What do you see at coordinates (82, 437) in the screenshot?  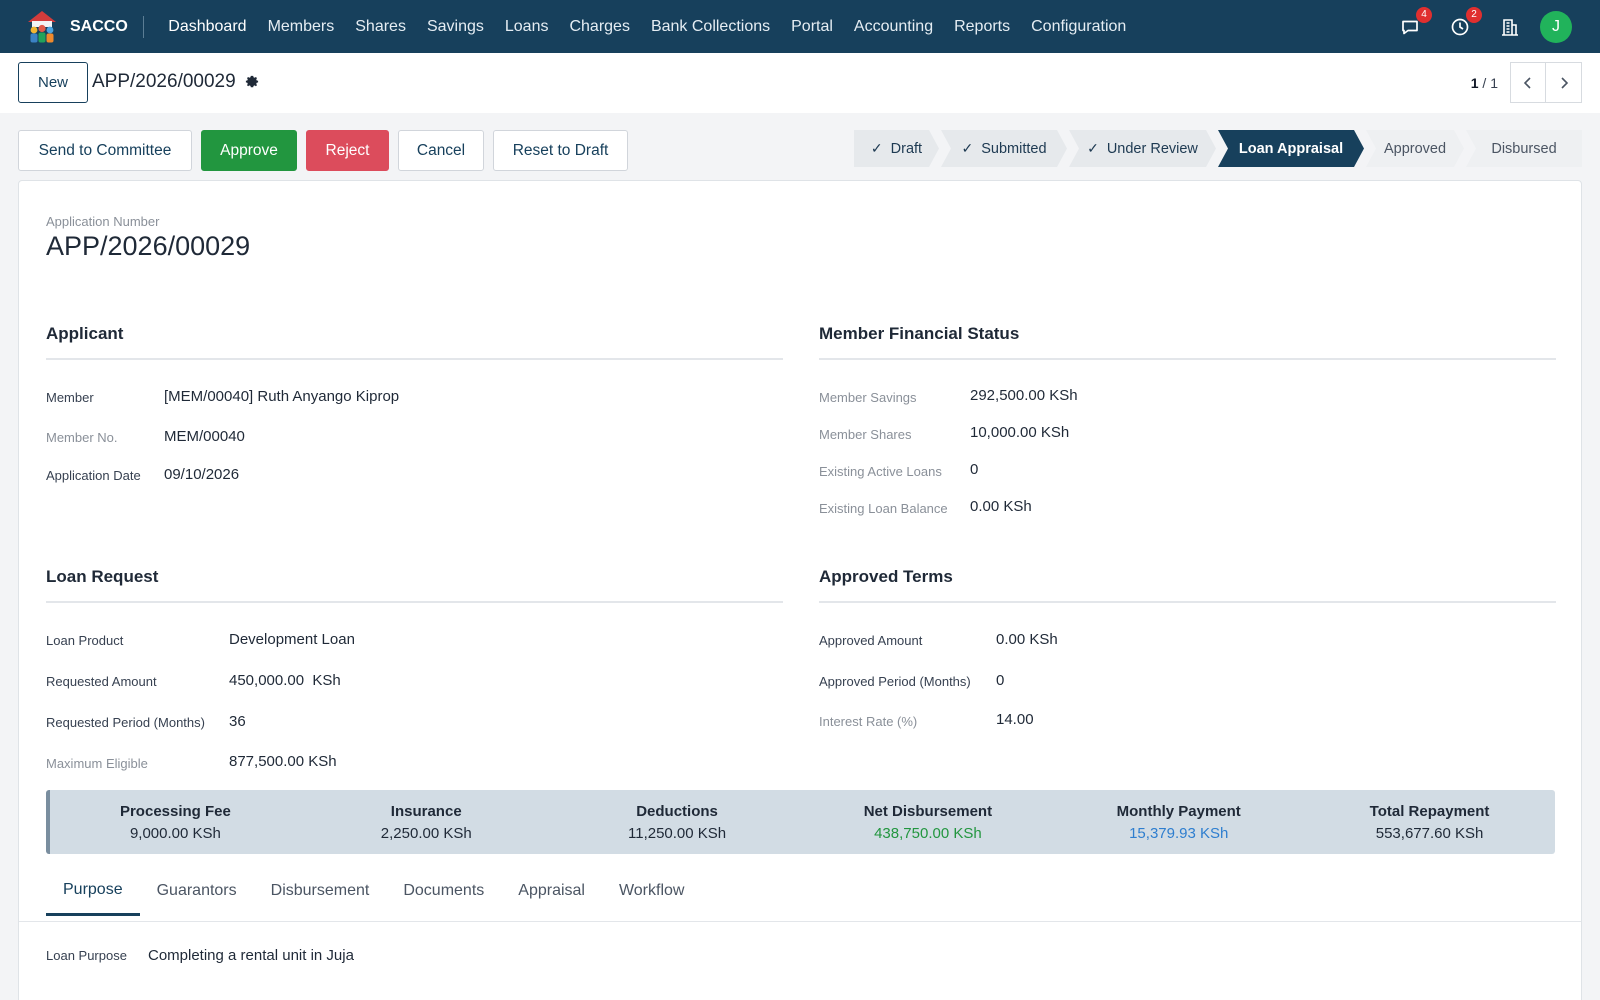 I see `member-no-label: Member No.` at bounding box center [82, 437].